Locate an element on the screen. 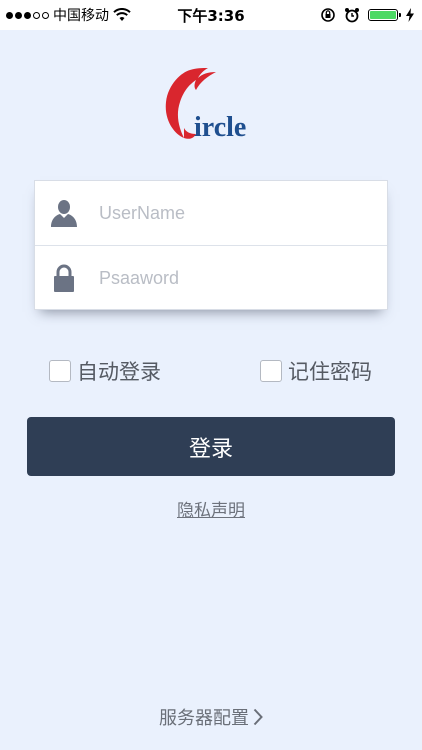 This screenshot has width=422, height=750. server-config-link: 服务器配置 is located at coordinates (211, 717).